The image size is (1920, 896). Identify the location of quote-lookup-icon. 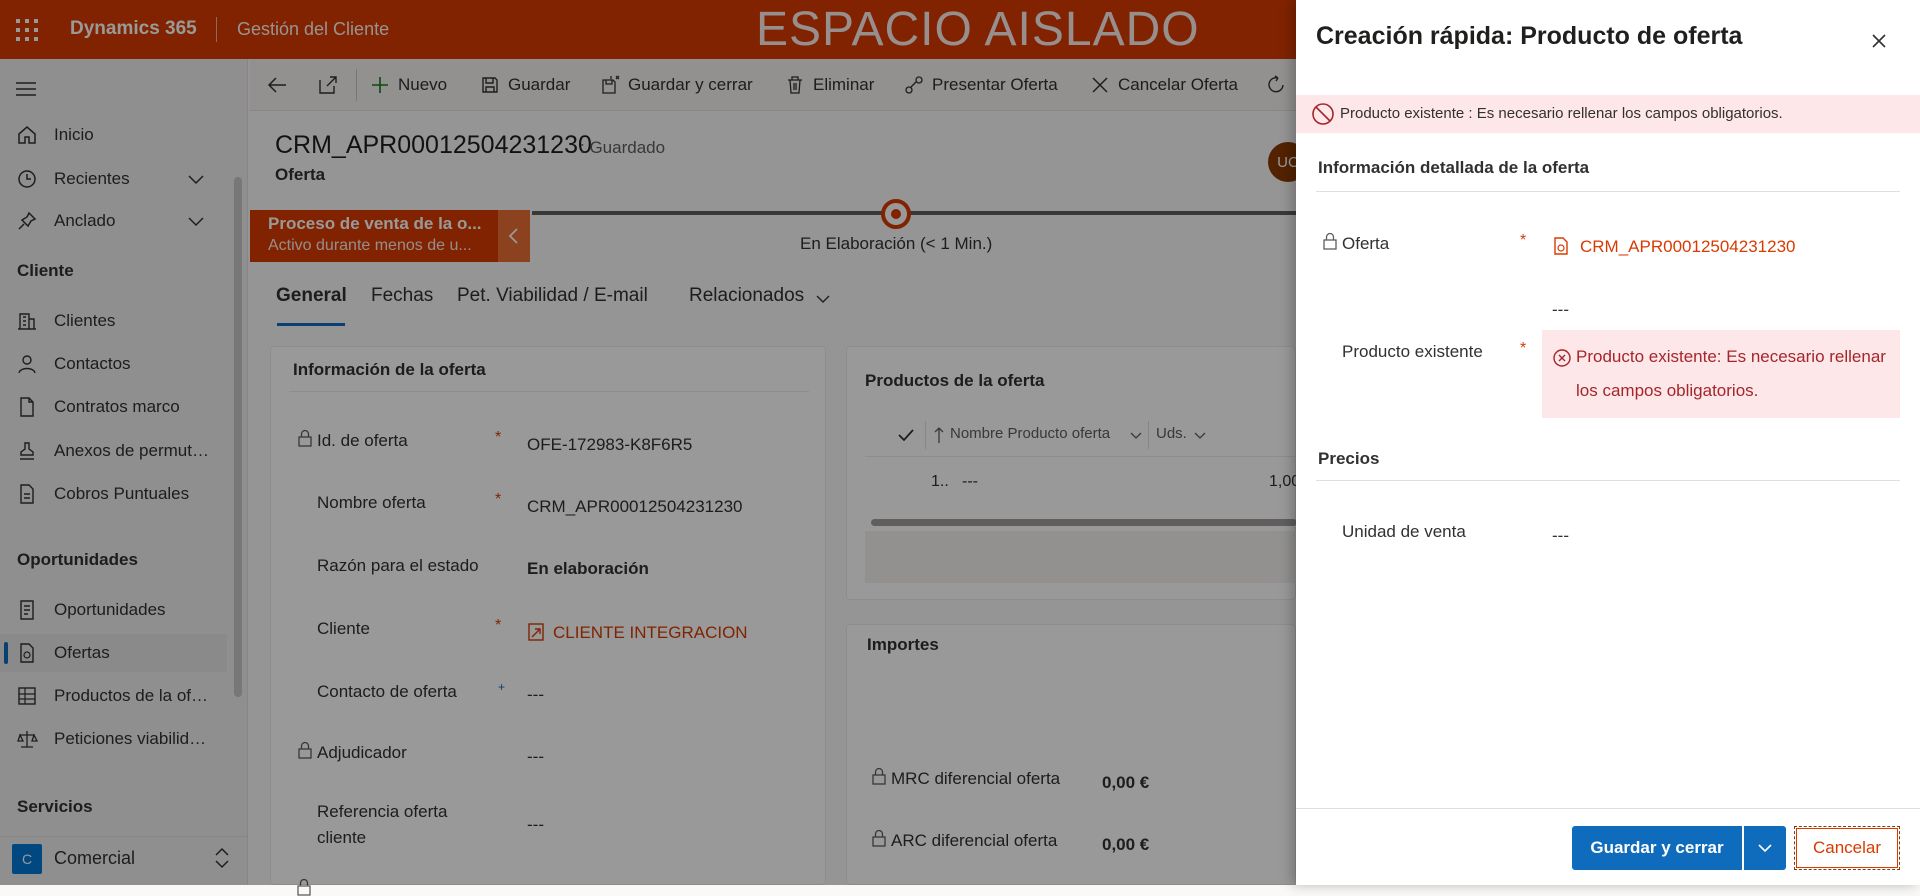
(1561, 246).